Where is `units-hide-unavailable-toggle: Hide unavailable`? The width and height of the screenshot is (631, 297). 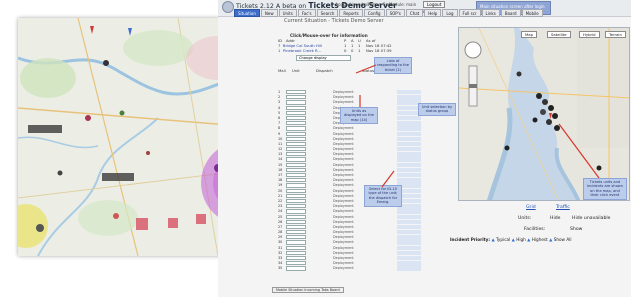
units-hide-unavailable-toggle: Hide unavailable is located at coordinates (591, 218).